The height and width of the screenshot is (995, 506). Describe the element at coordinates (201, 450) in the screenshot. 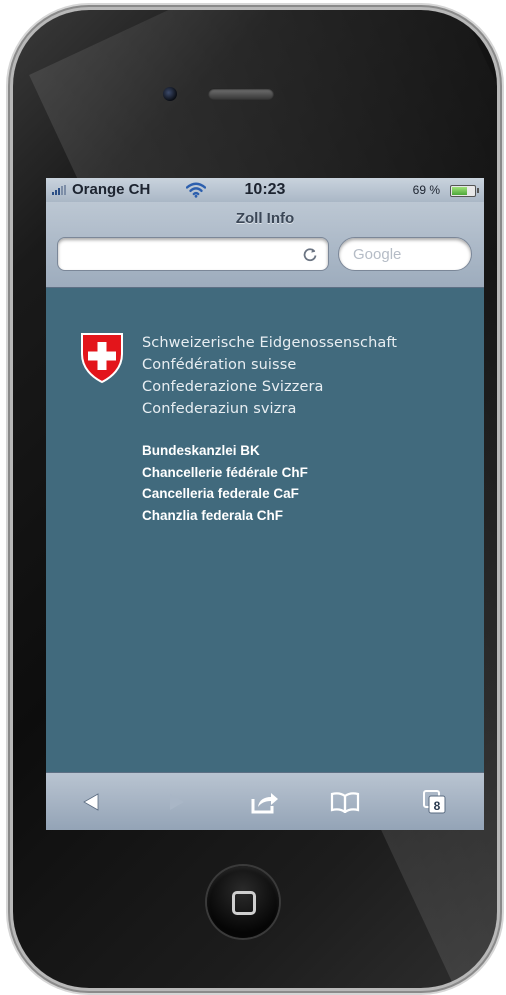

I see `chancellery-name-de: Bundeskanzlei BK` at that location.